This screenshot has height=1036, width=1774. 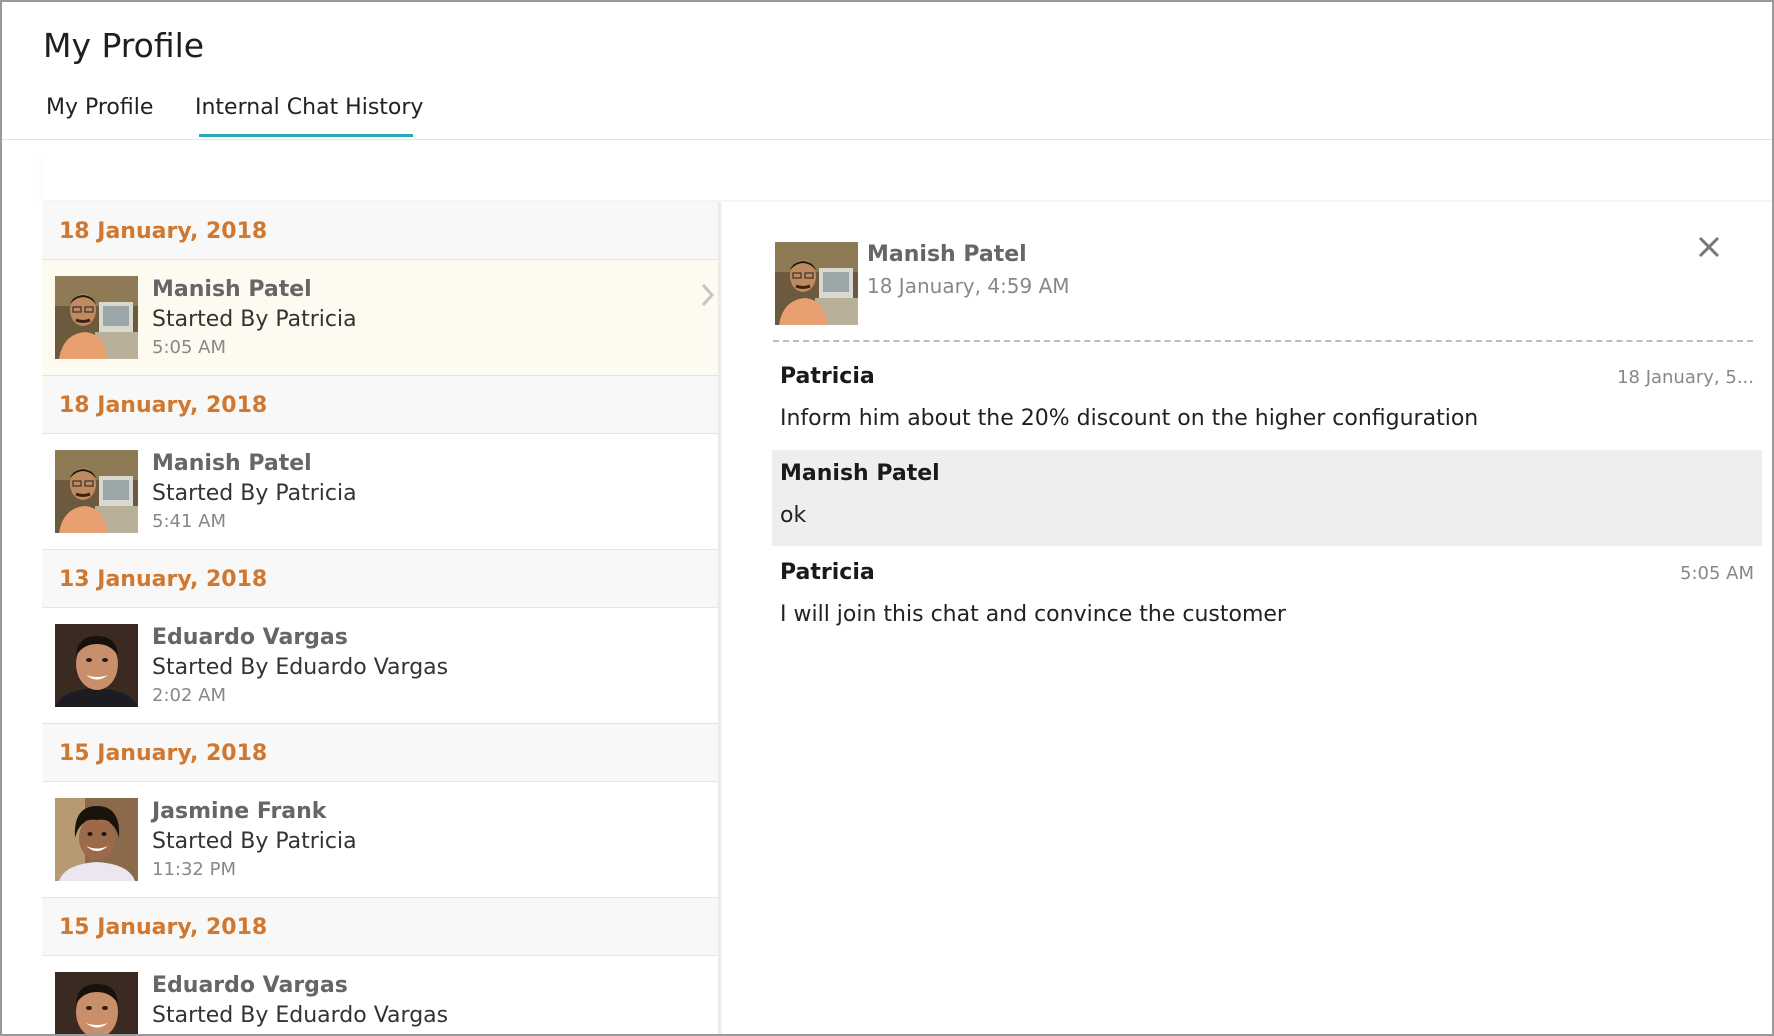 I want to click on tab-my-profile: My Profile, so click(x=99, y=107).